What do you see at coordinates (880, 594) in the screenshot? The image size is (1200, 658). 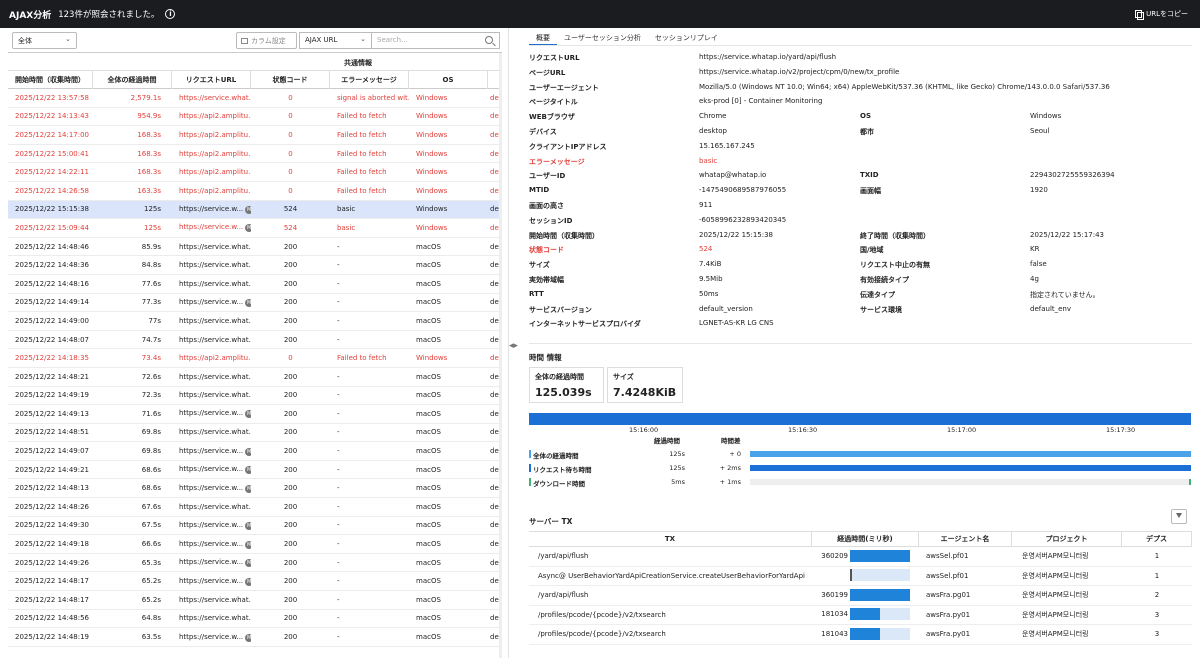 I see `tx-duration-bar` at bounding box center [880, 594].